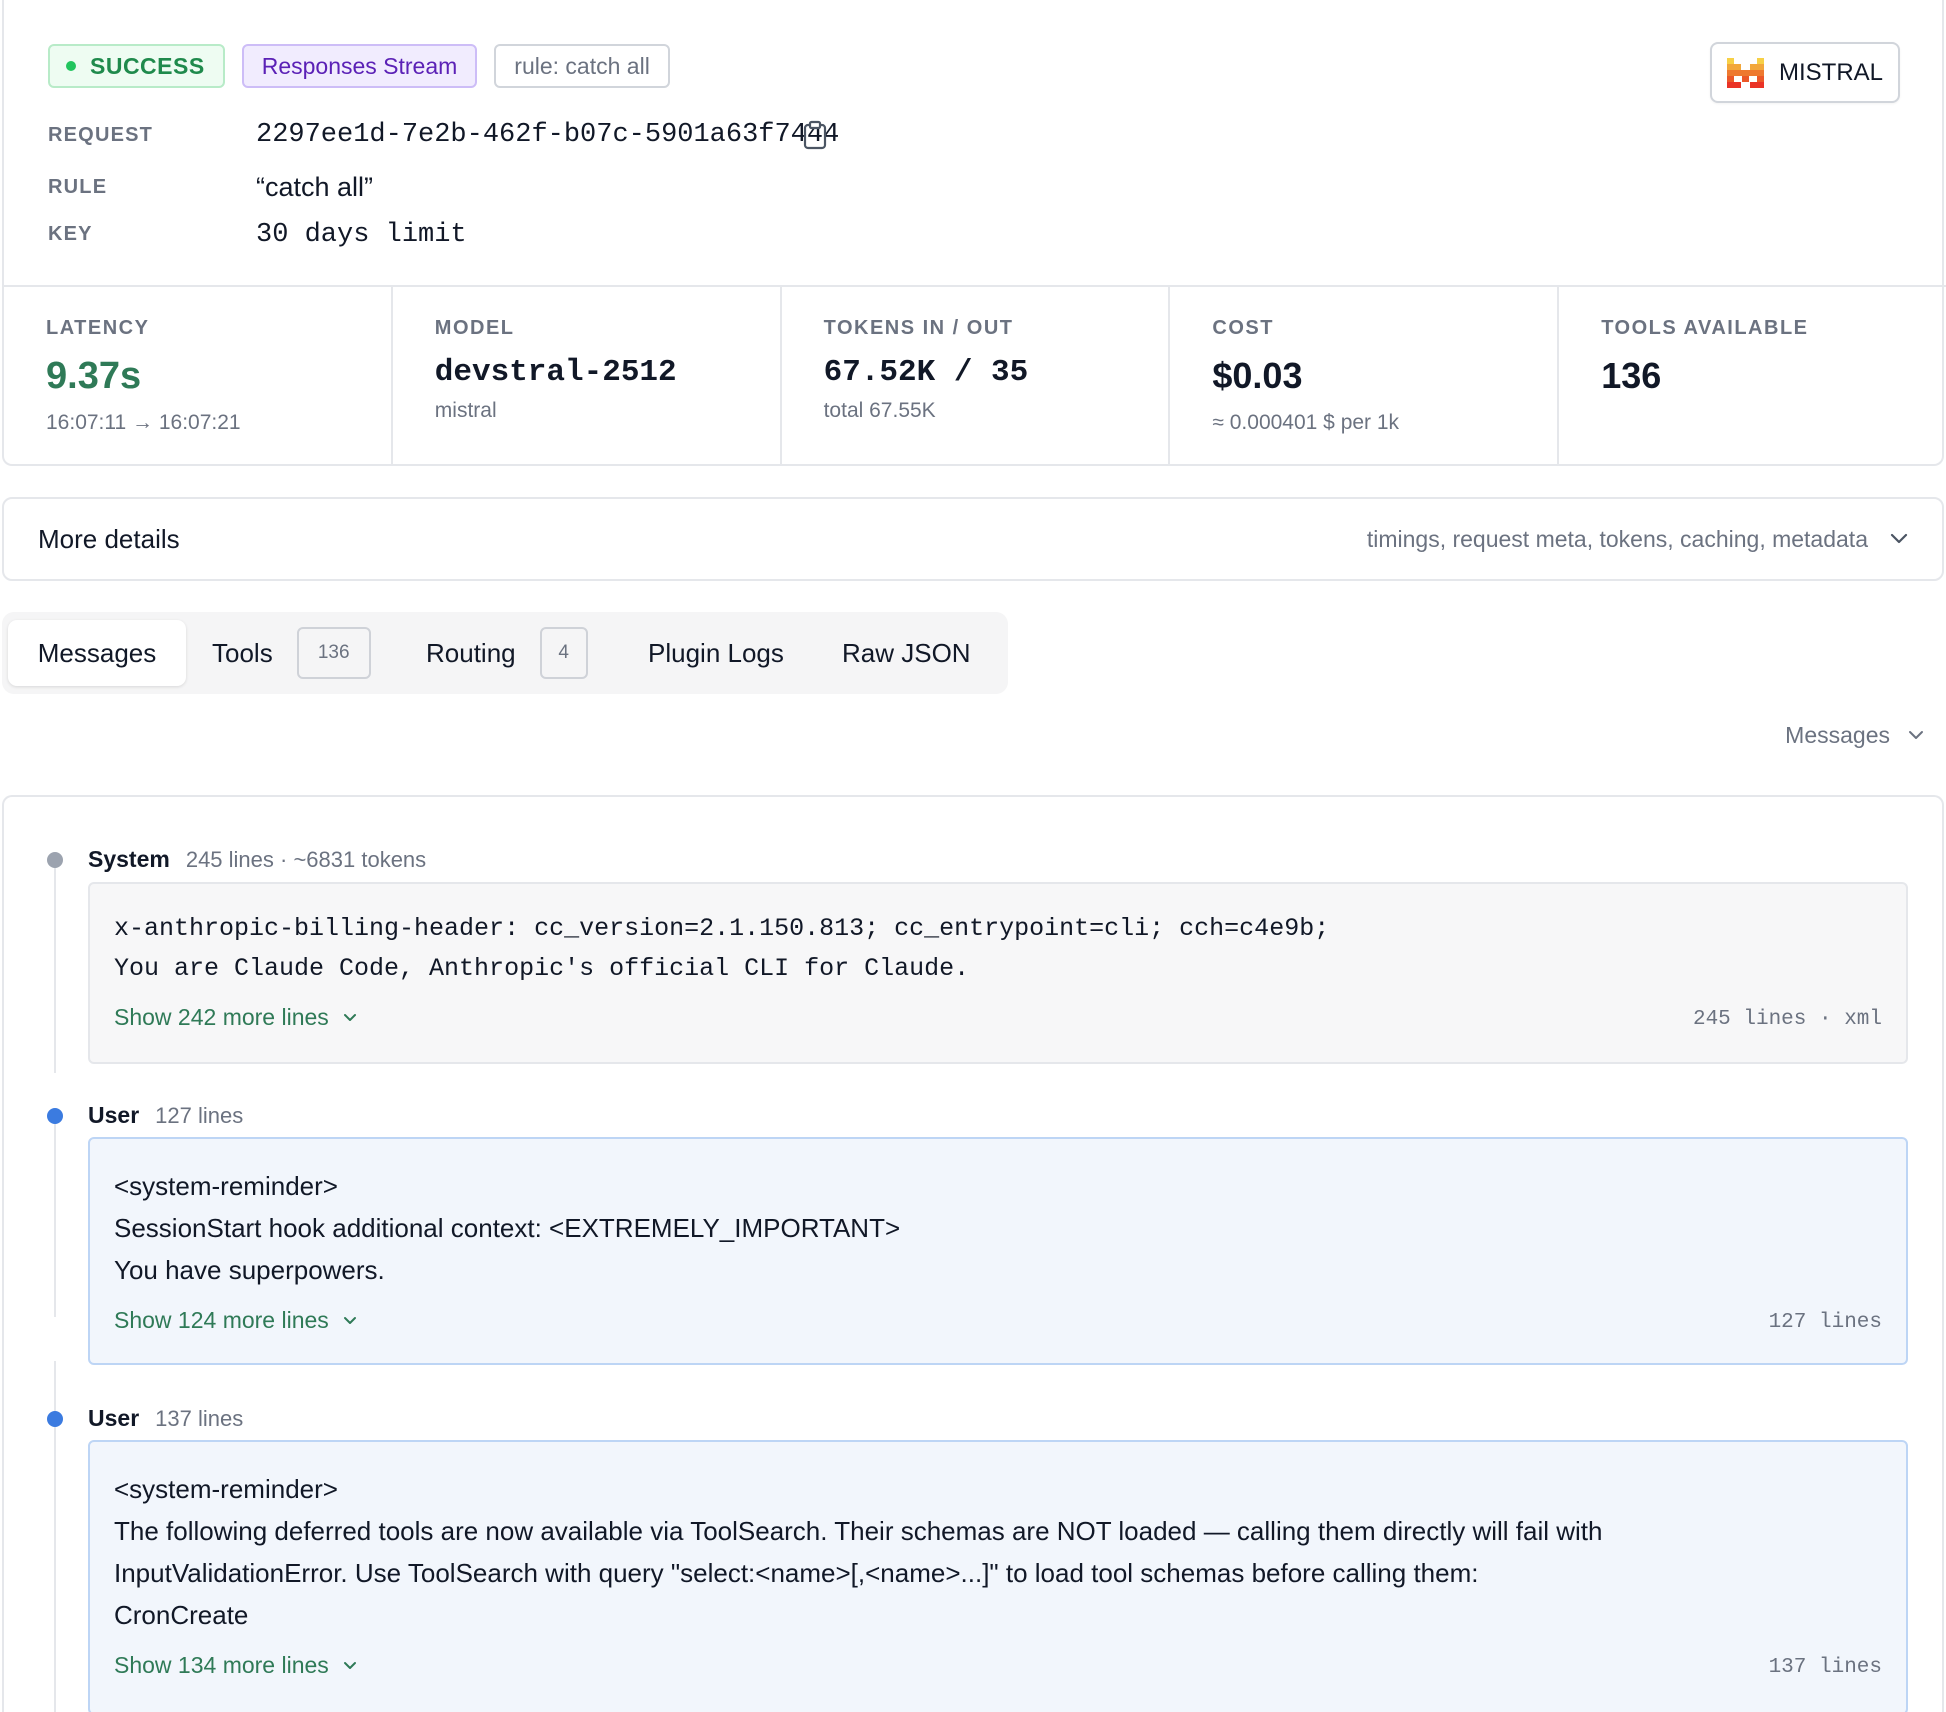 This screenshot has width=1946, height=1712. What do you see at coordinates (55, 860) in the screenshot?
I see `system-role-dot` at bounding box center [55, 860].